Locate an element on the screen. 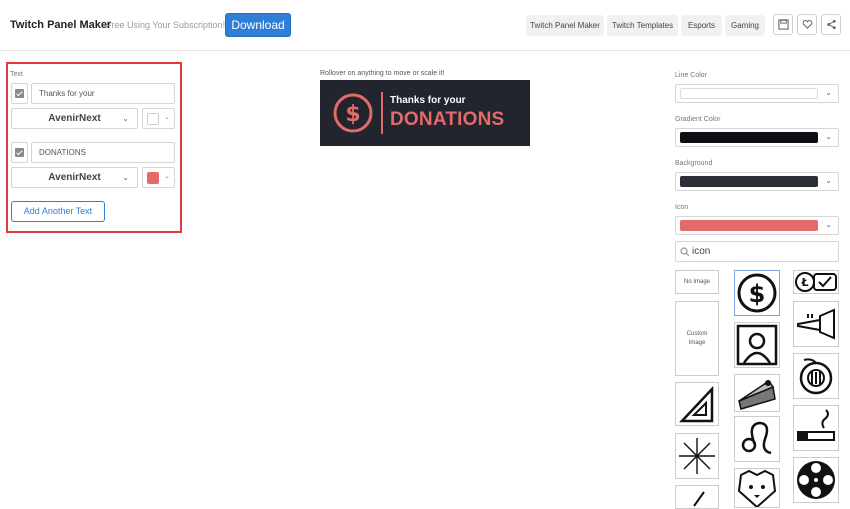  icon-tile-partial is located at coordinates (697, 497).